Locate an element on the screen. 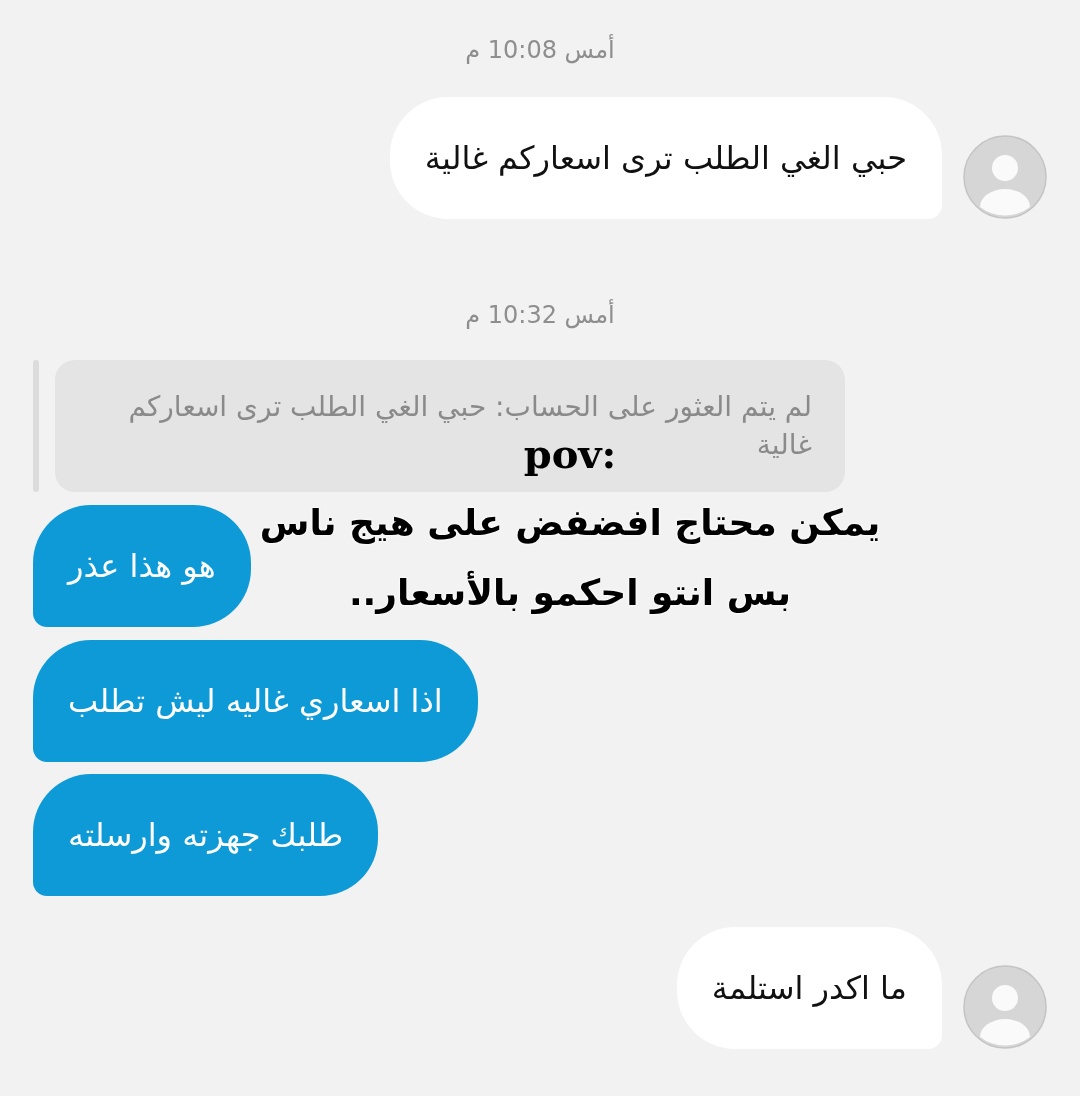 The image size is (1080, 1096). message-bubble: حبي الغي الطلب ترى اسعاركم غالية is located at coordinates (665, 158).